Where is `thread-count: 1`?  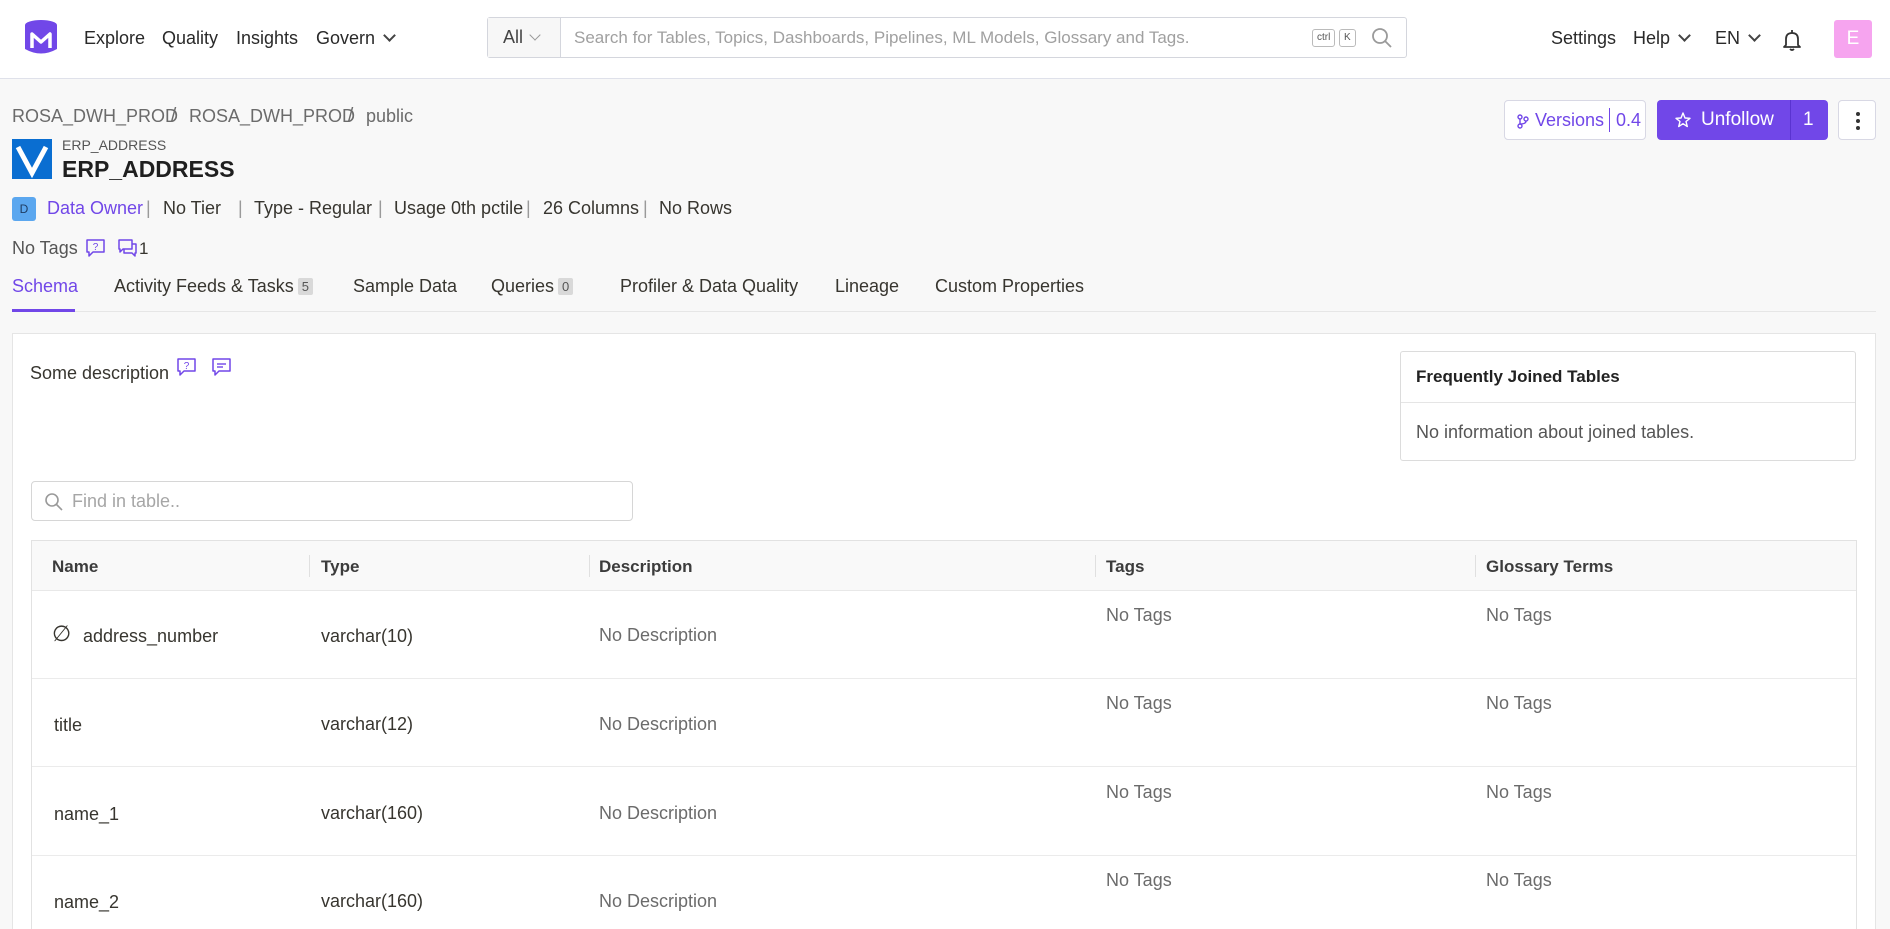
thread-count: 1 is located at coordinates (144, 248).